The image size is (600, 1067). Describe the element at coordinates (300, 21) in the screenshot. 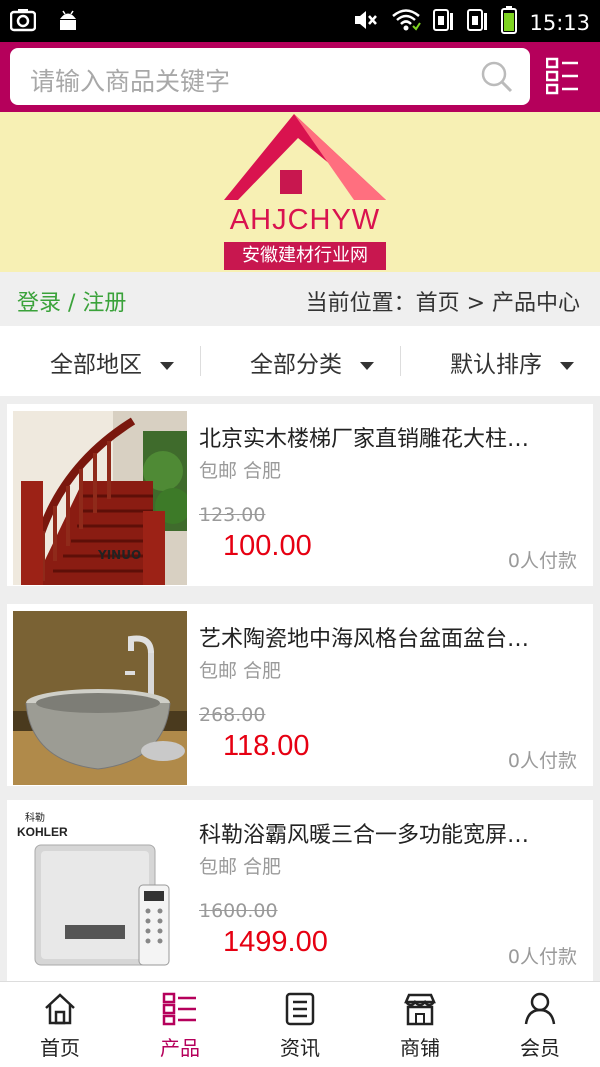

I see `status-bar: 15:13` at that location.